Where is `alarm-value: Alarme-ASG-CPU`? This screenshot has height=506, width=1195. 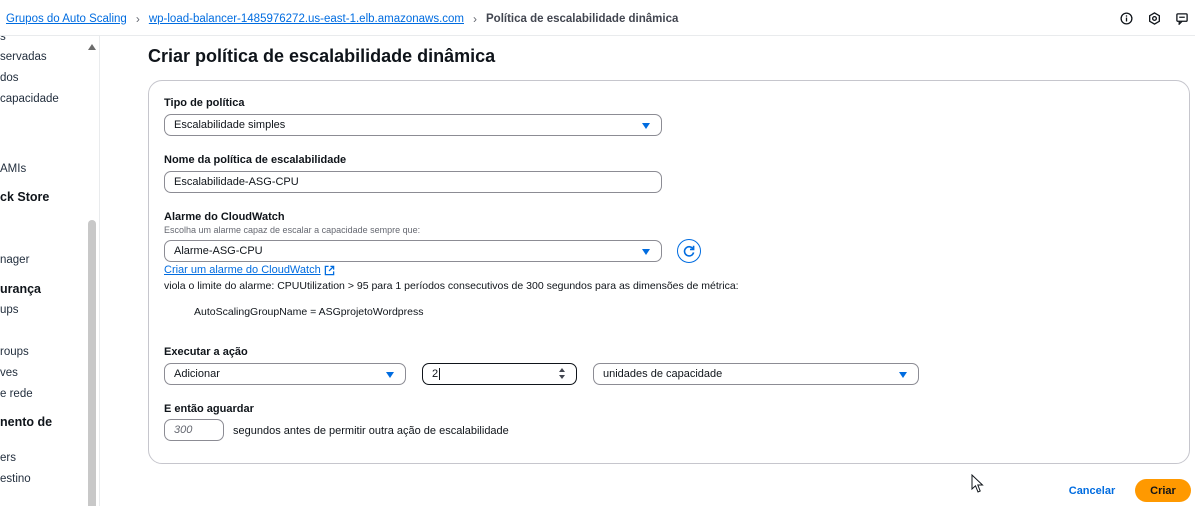 alarm-value: Alarme-ASG-CPU is located at coordinates (218, 251).